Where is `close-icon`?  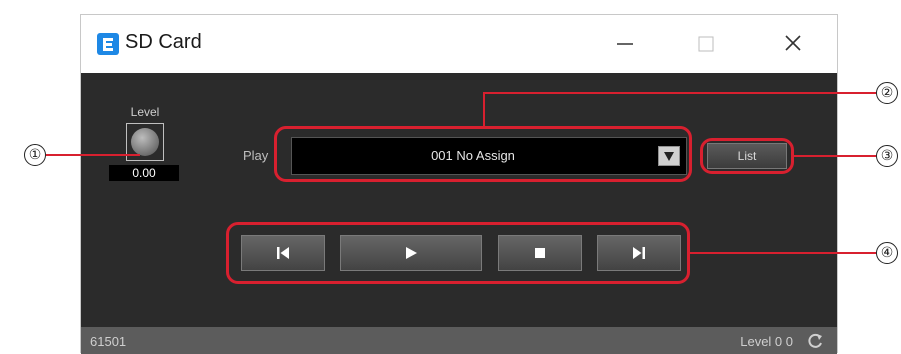 close-icon is located at coordinates (793, 43).